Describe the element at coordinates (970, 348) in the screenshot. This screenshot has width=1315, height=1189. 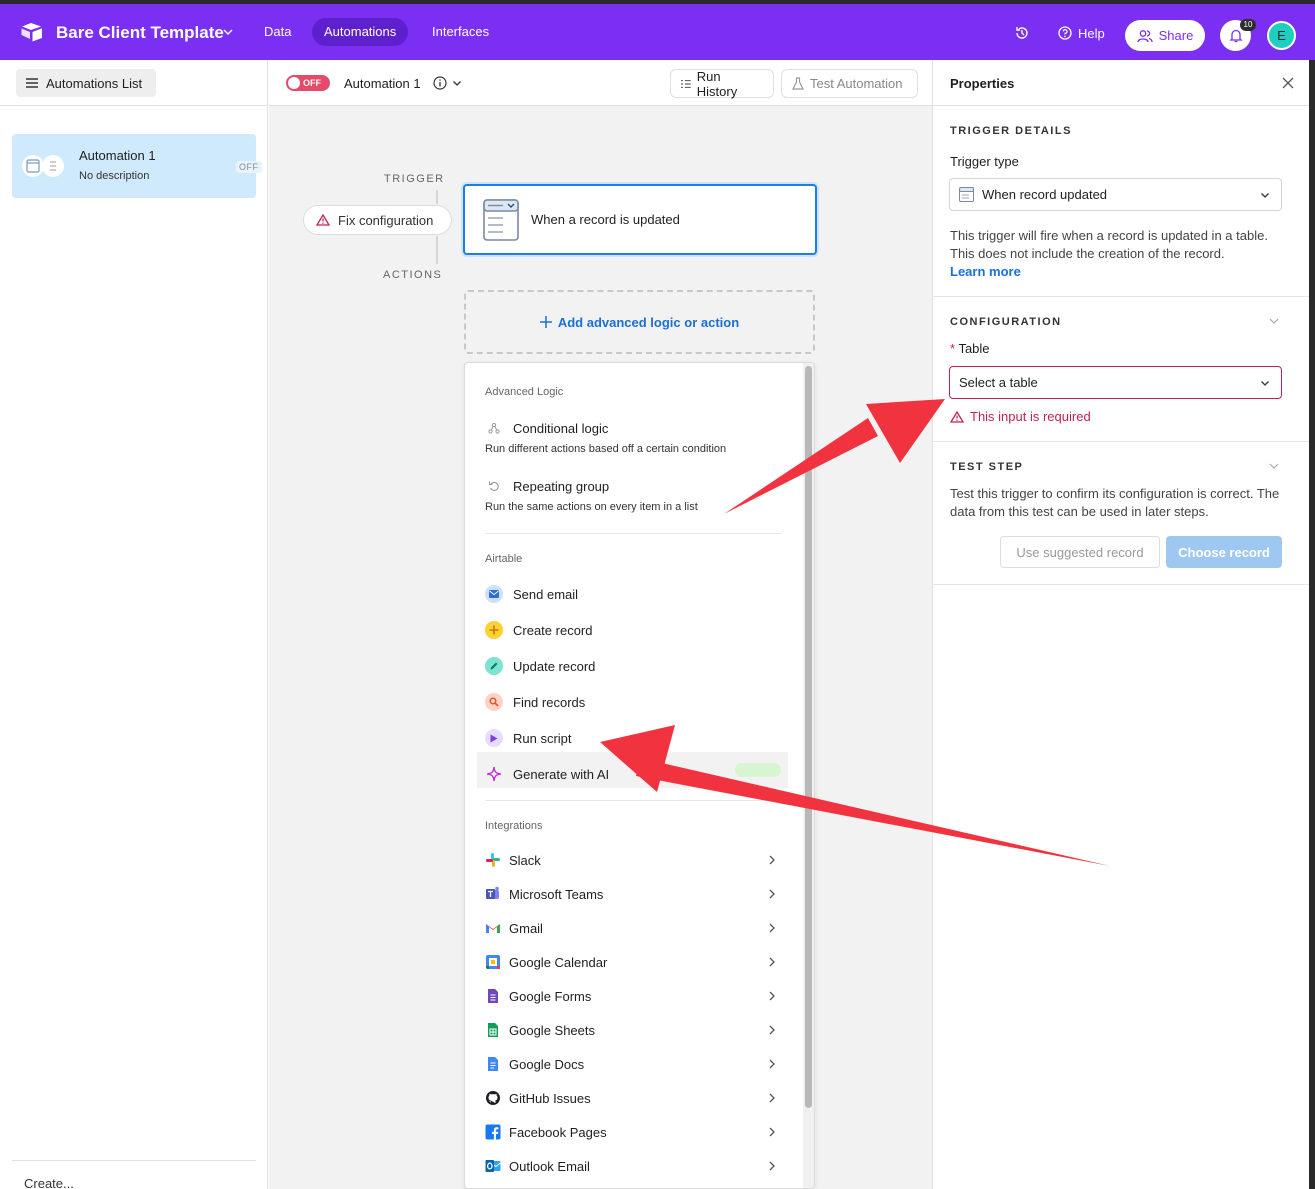
I see `table-label: * Table` at that location.